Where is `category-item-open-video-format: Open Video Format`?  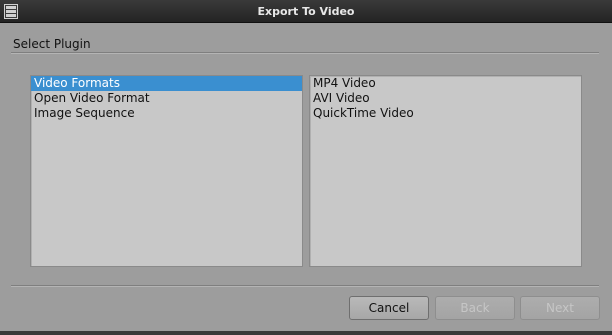
category-item-open-video-format: Open Video Format is located at coordinates (166, 98).